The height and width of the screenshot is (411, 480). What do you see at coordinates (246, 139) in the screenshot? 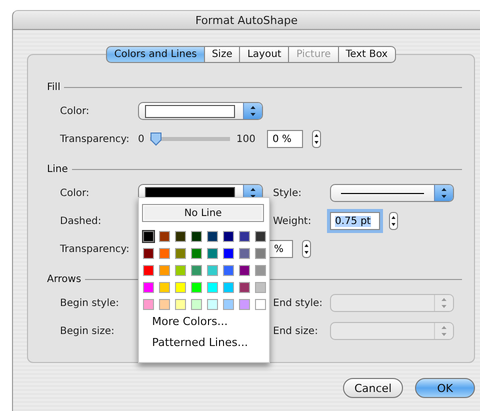
I see `slider-max-label: 100` at bounding box center [246, 139].